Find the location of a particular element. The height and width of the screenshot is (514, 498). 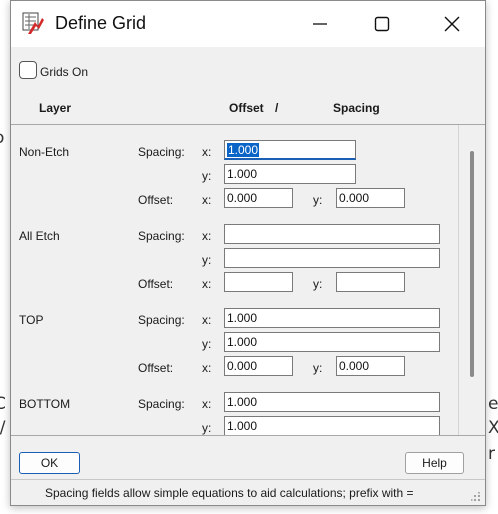

top-offset-x-field: 0.000 is located at coordinates (258, 366).